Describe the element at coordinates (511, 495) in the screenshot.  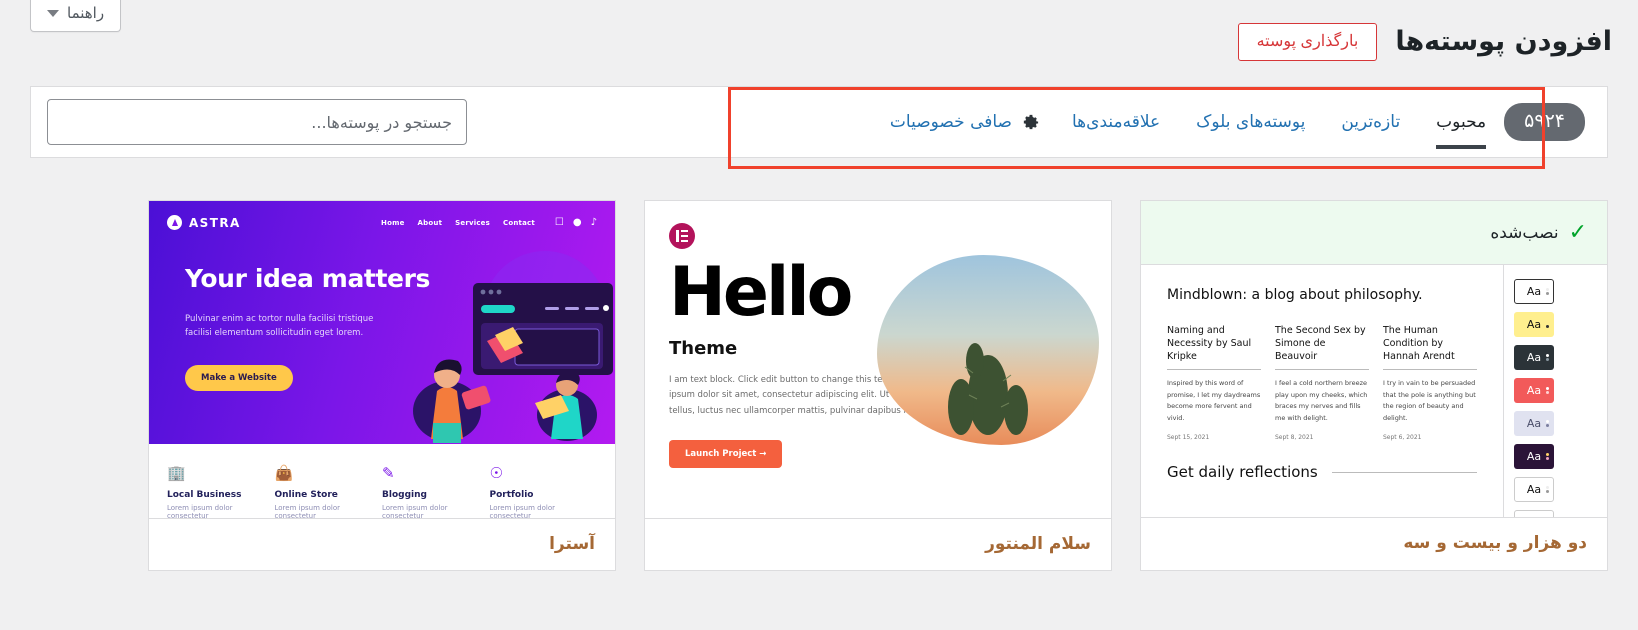
I see `astra-feature-title: Portfolio` at that location.